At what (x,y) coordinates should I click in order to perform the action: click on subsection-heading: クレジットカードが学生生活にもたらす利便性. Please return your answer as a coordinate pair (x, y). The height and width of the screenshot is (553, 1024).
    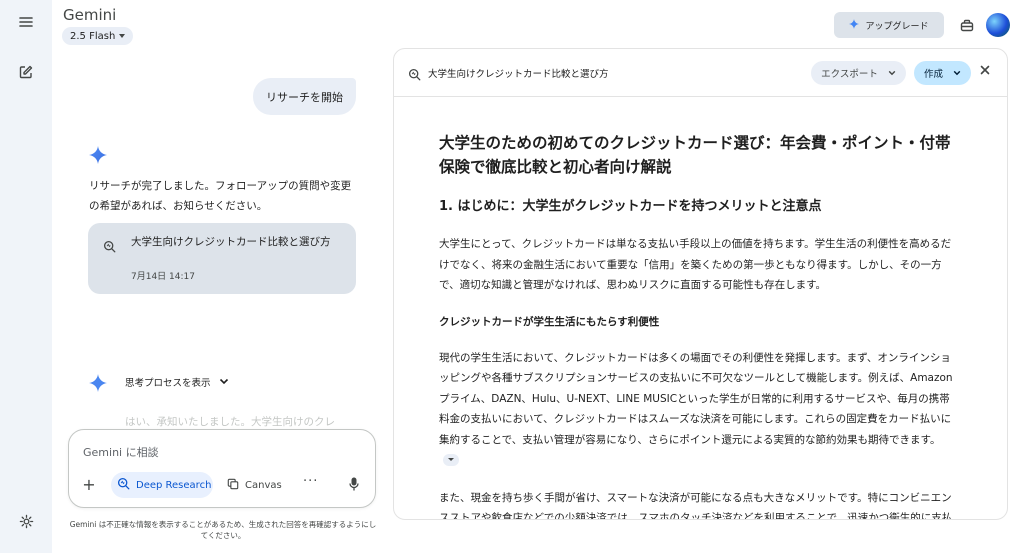
    Looking at the image, I should click on (549, 321).